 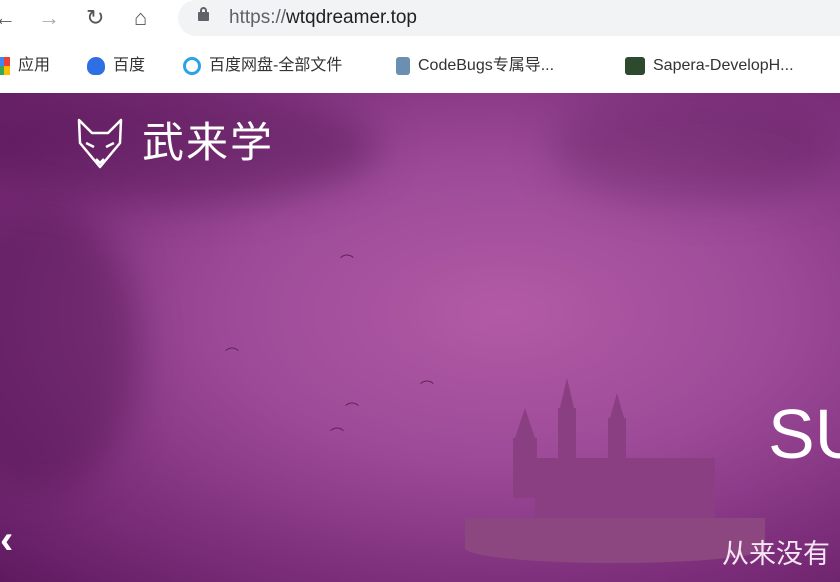 What do you see at coordinates (175, 143) in the screenshot?
I see `site-logo: 武来学` at bounding box center [175, 143].